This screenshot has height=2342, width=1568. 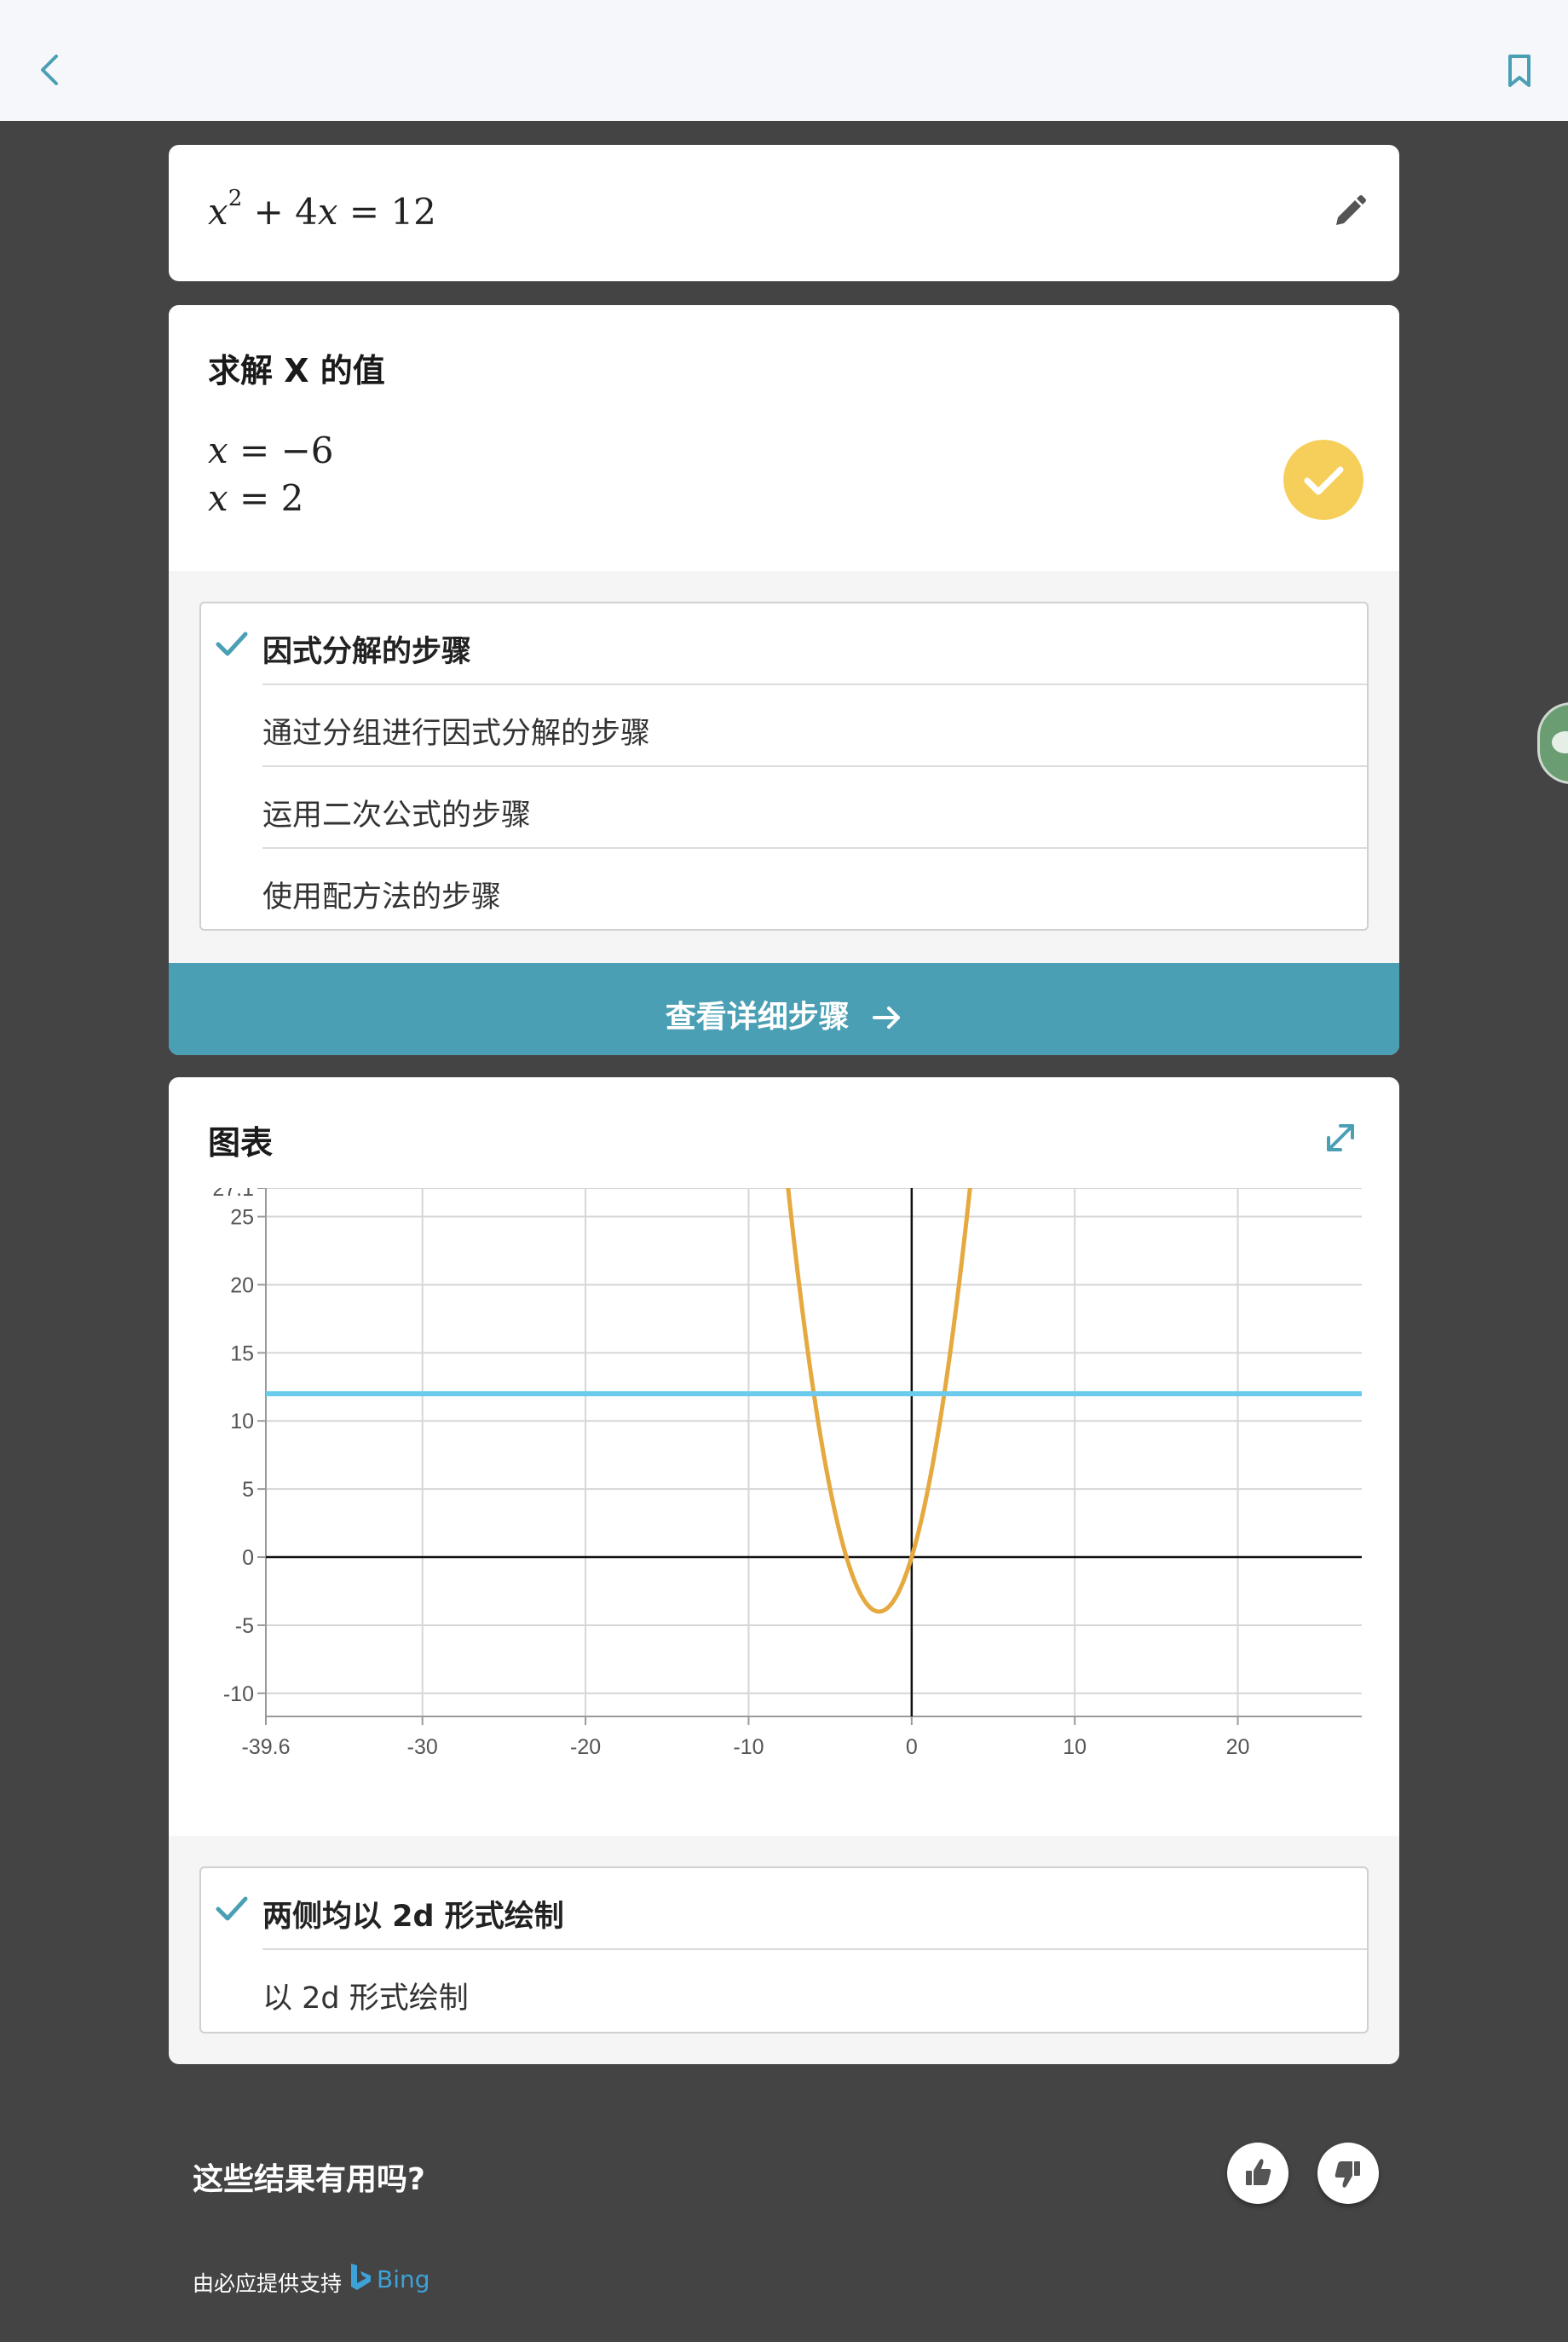 What do you see at coordinates (784, 1991) in the screenshot?
I see `plot-option-2d: 以 2d 形式绘制` at bounding box center [784, 1991].